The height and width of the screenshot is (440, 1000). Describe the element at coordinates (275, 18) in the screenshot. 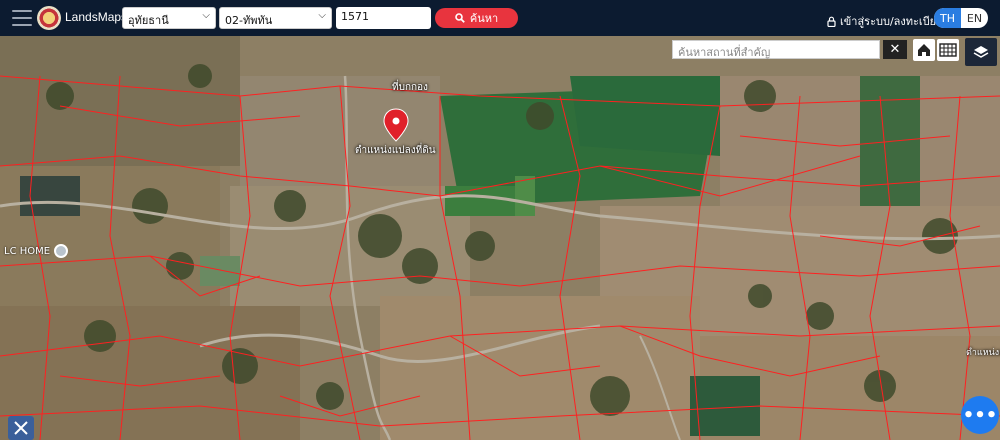

I see `district-select: 02-ทัพทัน ⌵` at that location.